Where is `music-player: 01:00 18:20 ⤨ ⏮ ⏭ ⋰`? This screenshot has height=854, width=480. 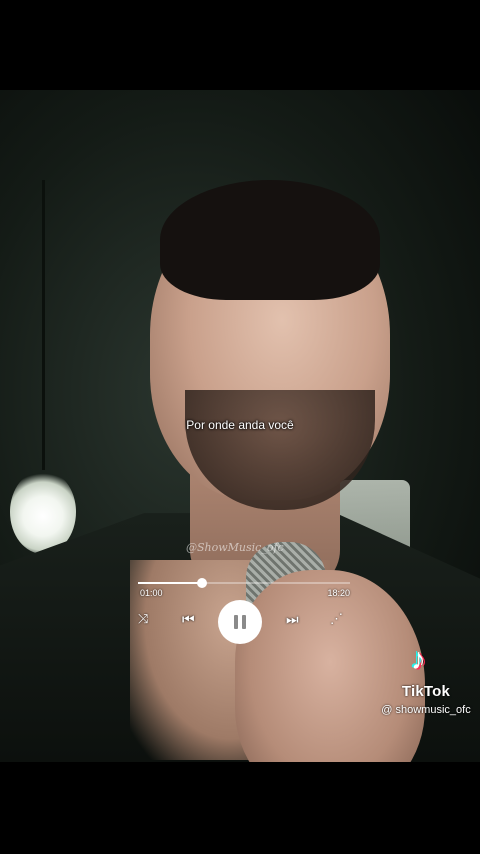
music-player: 01:00 18:20 ⤨ ⏮ ⏭ ⋰ is located at coordinates (244, 611).